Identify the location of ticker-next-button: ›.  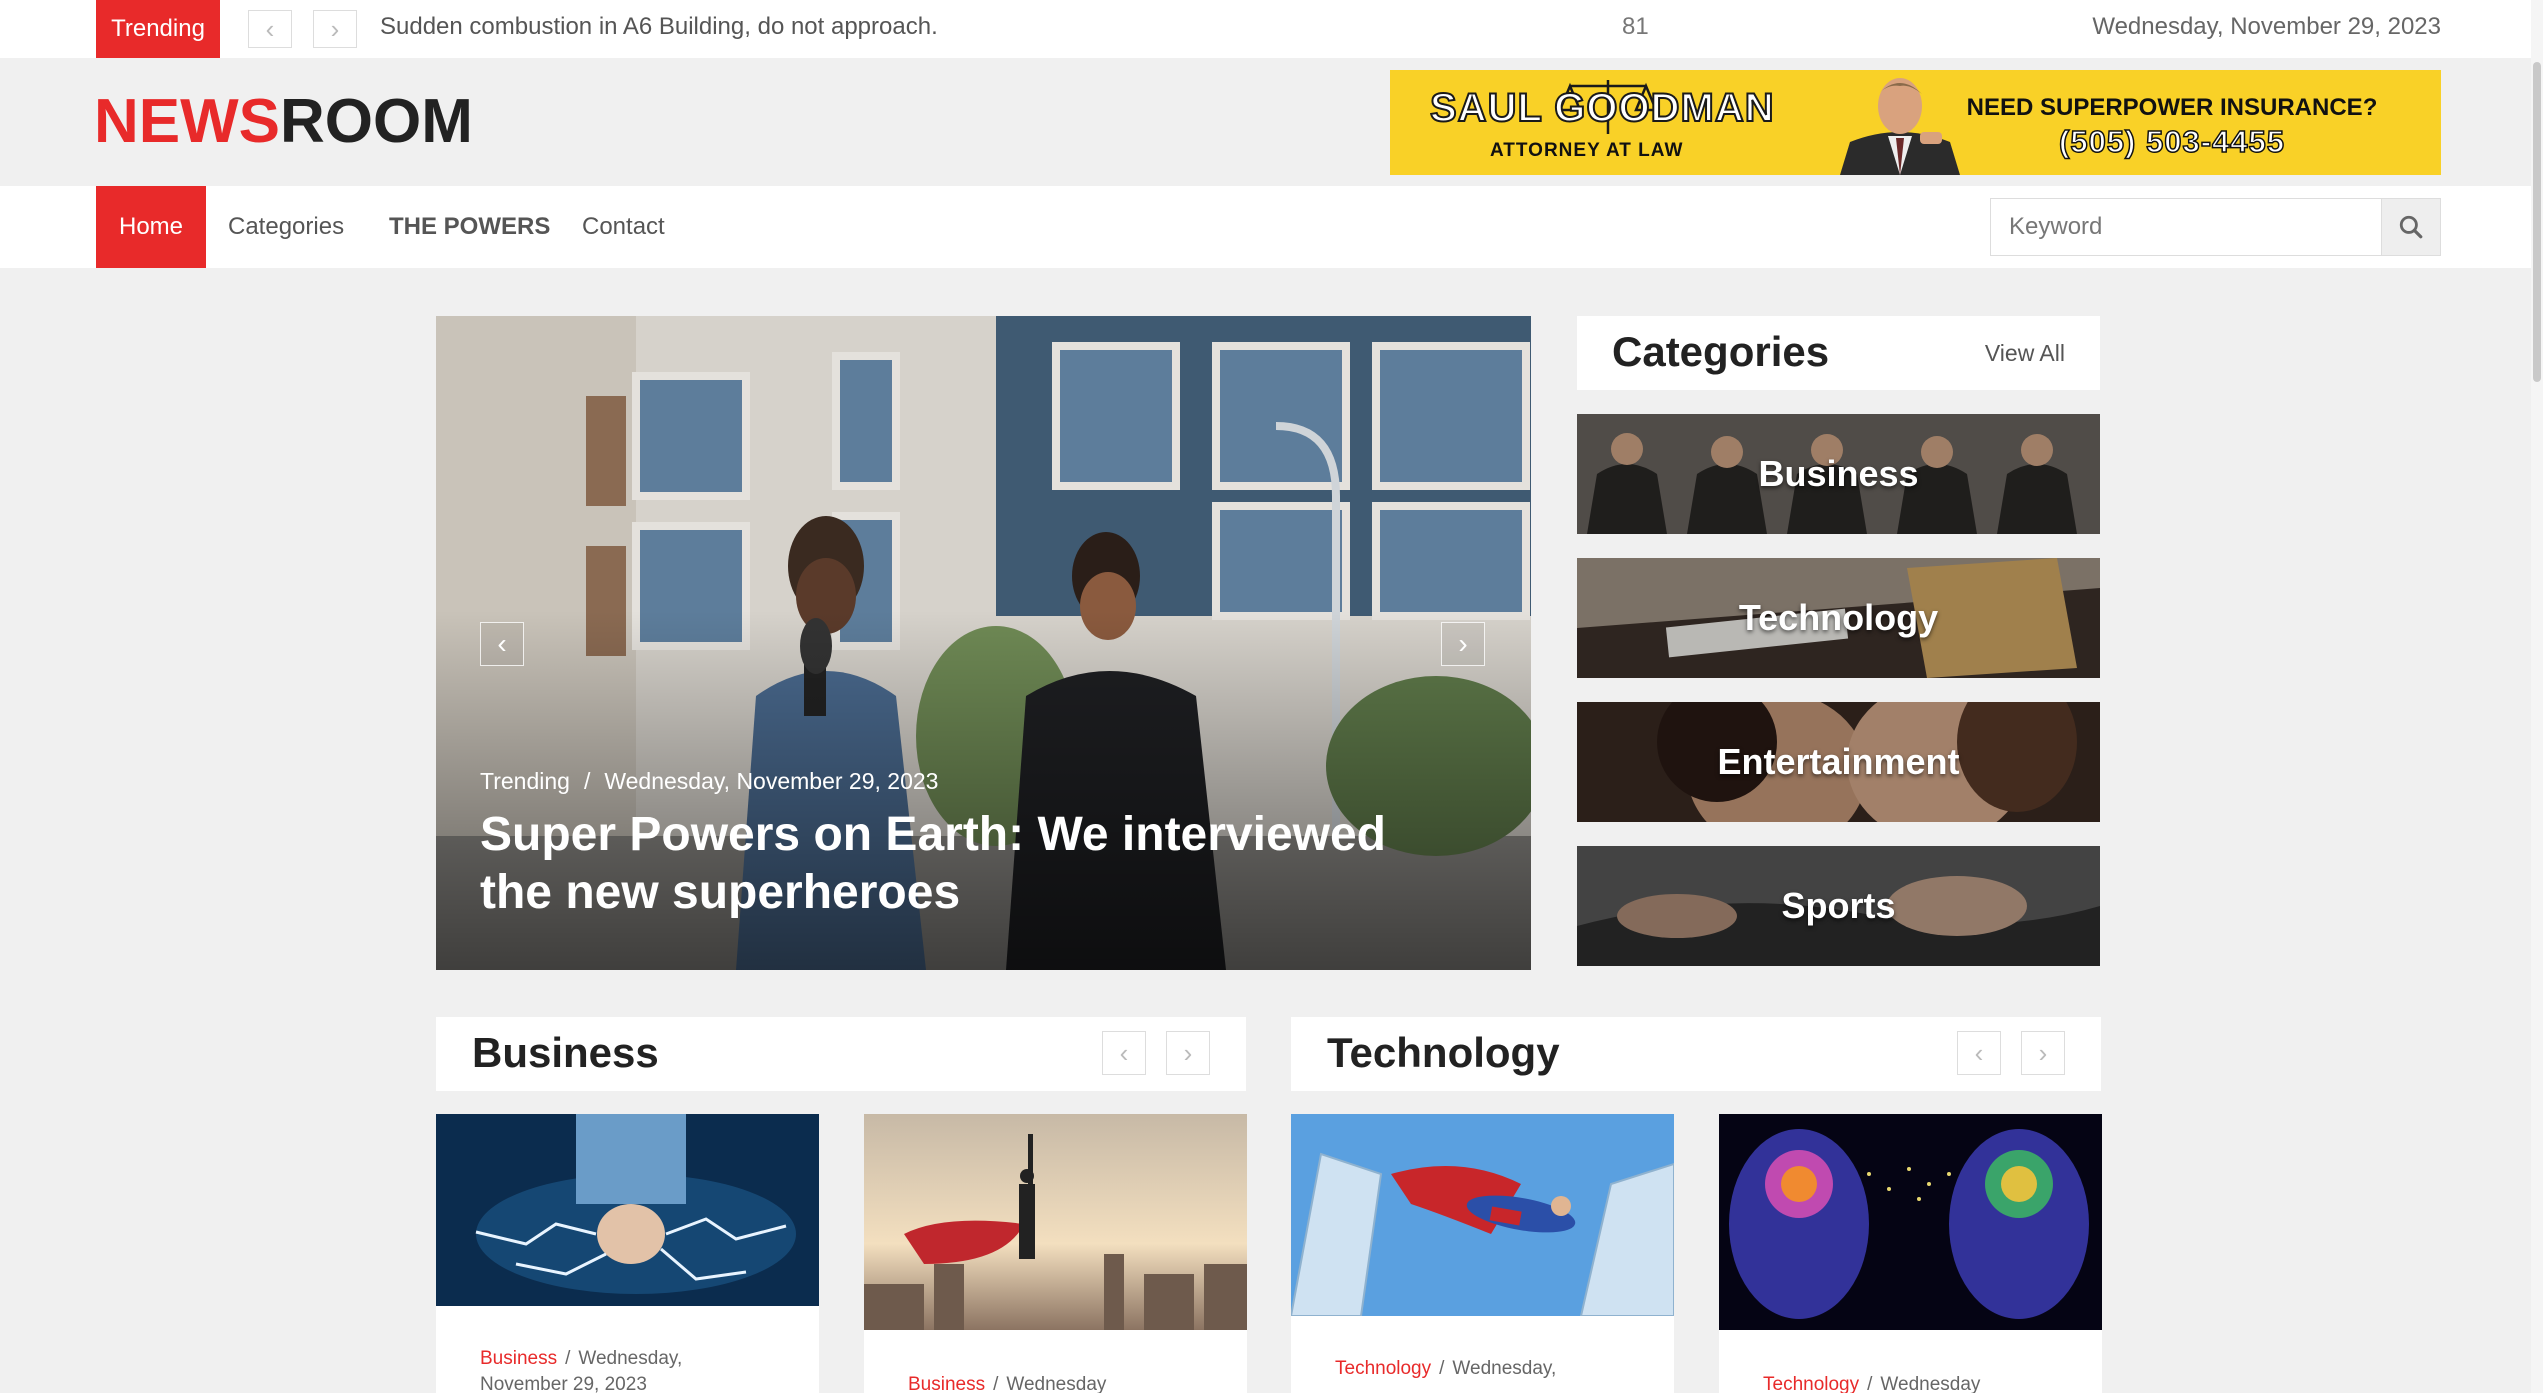
(335, 29).